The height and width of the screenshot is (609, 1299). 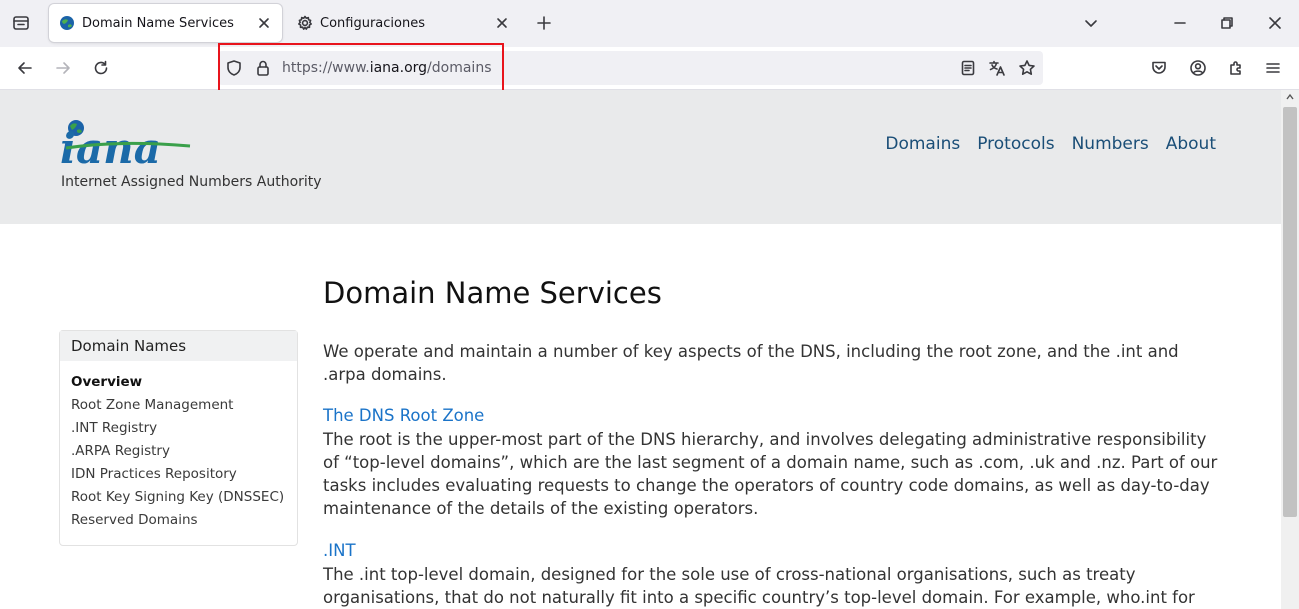 I want to click on sidebar-item-root-zone-management: Root Zone Management, so click(x=184, y=405).